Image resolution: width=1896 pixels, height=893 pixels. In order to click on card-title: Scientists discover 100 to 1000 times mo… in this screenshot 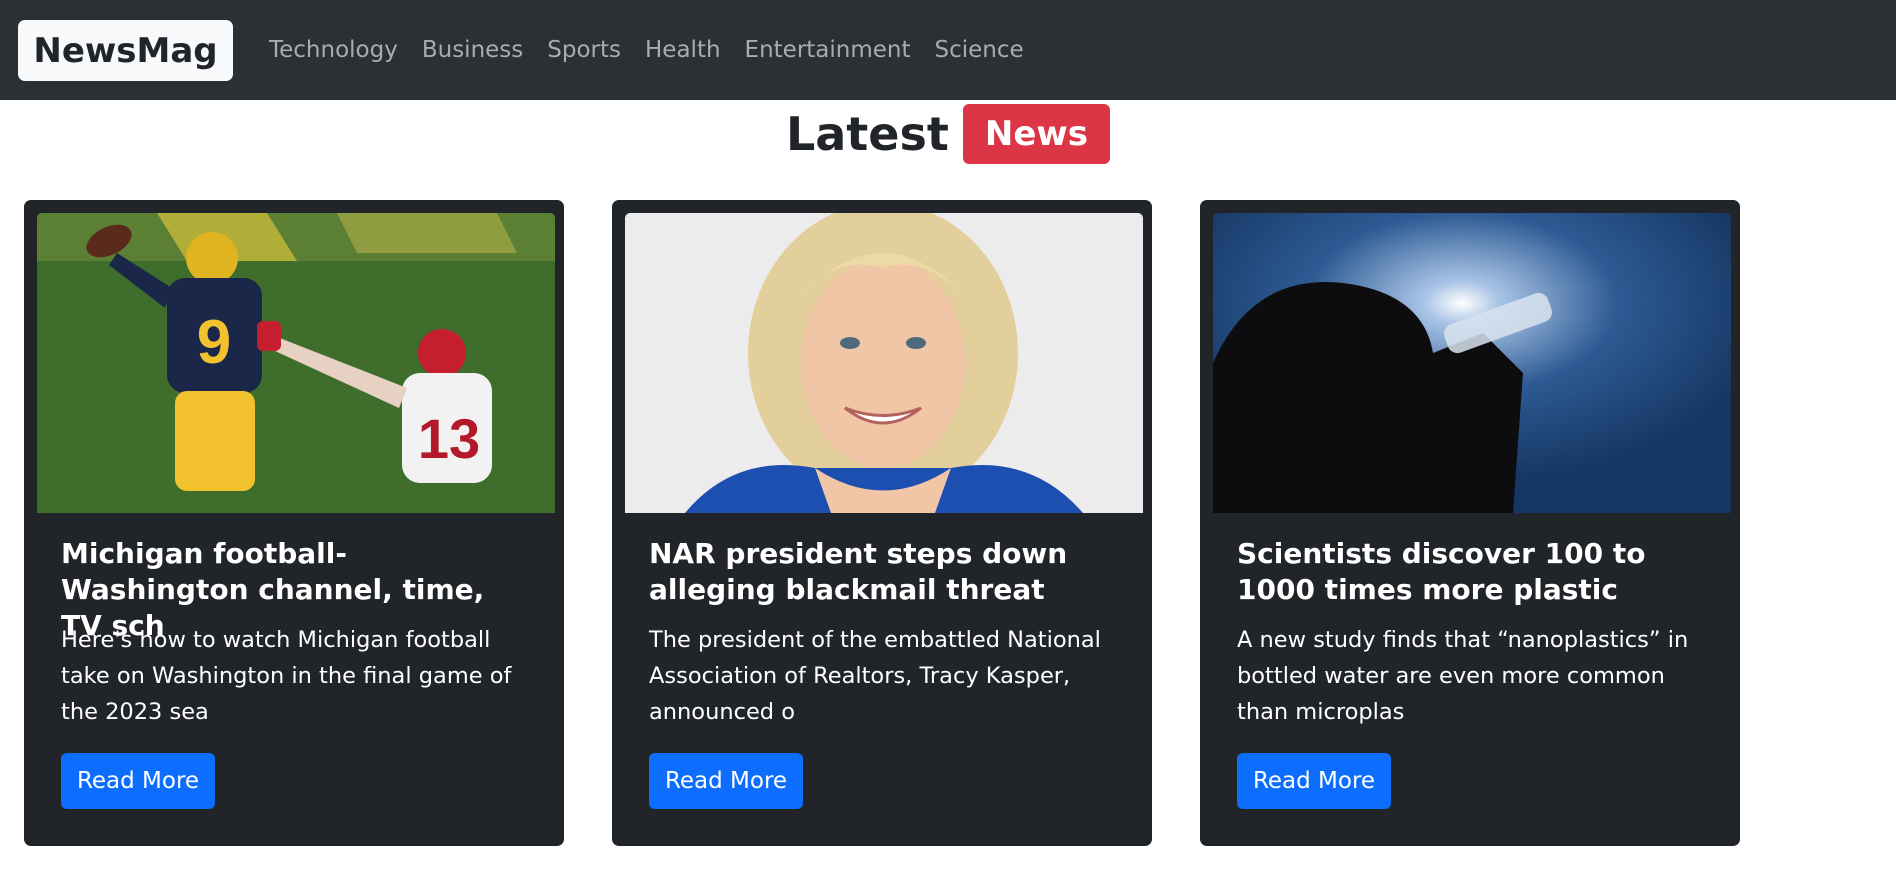, I will do `click(1472, 572)`.